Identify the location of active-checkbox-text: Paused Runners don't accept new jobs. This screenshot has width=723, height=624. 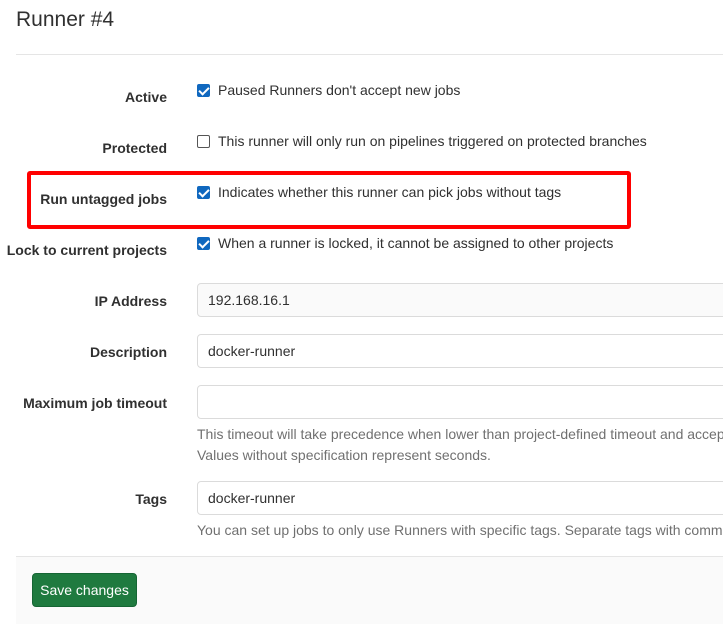
(339, 90).